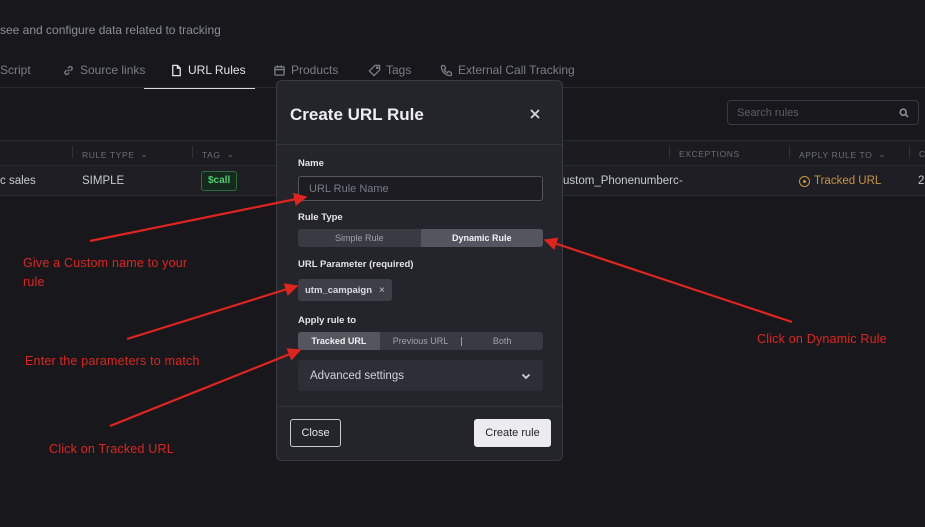  What do you see at coordinates (315, 433) in the screenshot?
I see `close-button: Close` at bounding box center [315, 433].